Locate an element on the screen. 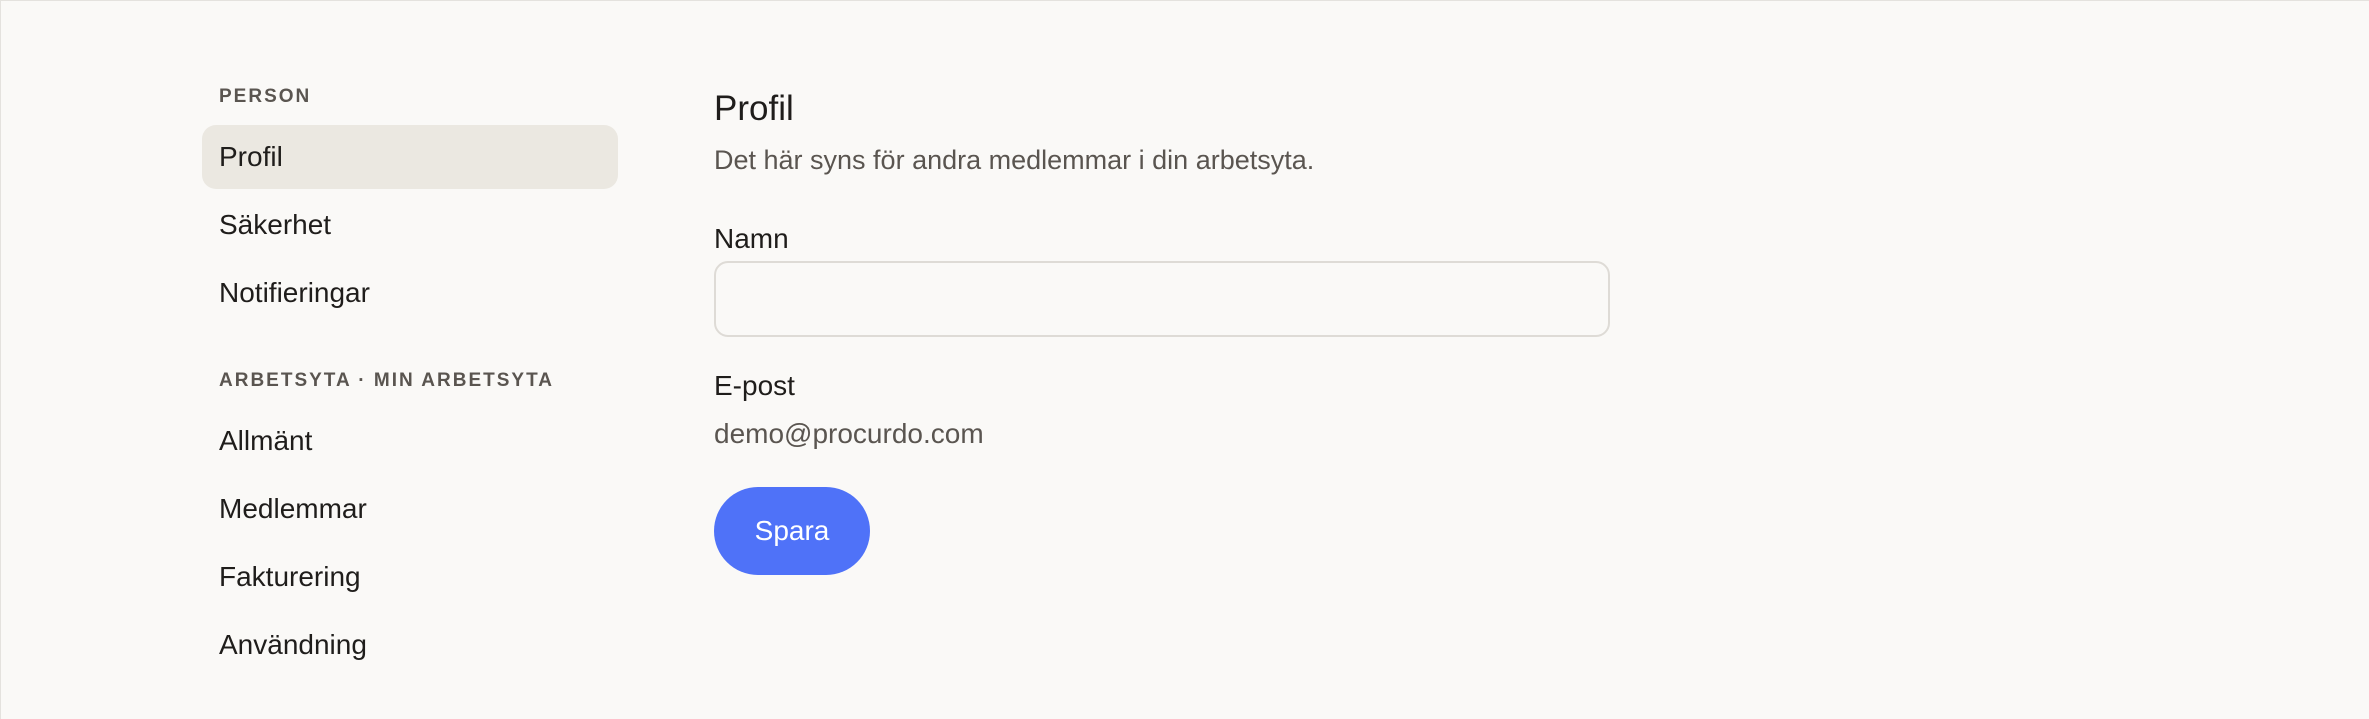  save-button: Spara is located at coordinates (792, 531).